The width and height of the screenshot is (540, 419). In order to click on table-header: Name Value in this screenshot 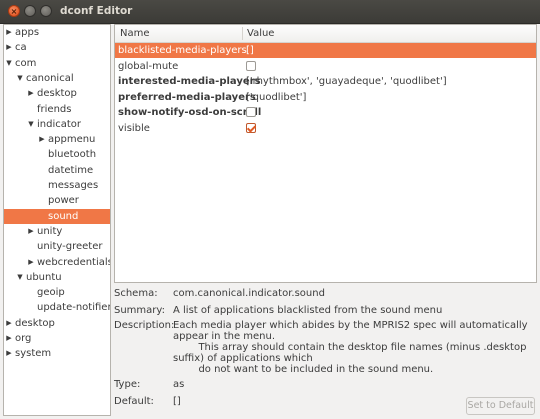, I will do `click(325, 34)`.